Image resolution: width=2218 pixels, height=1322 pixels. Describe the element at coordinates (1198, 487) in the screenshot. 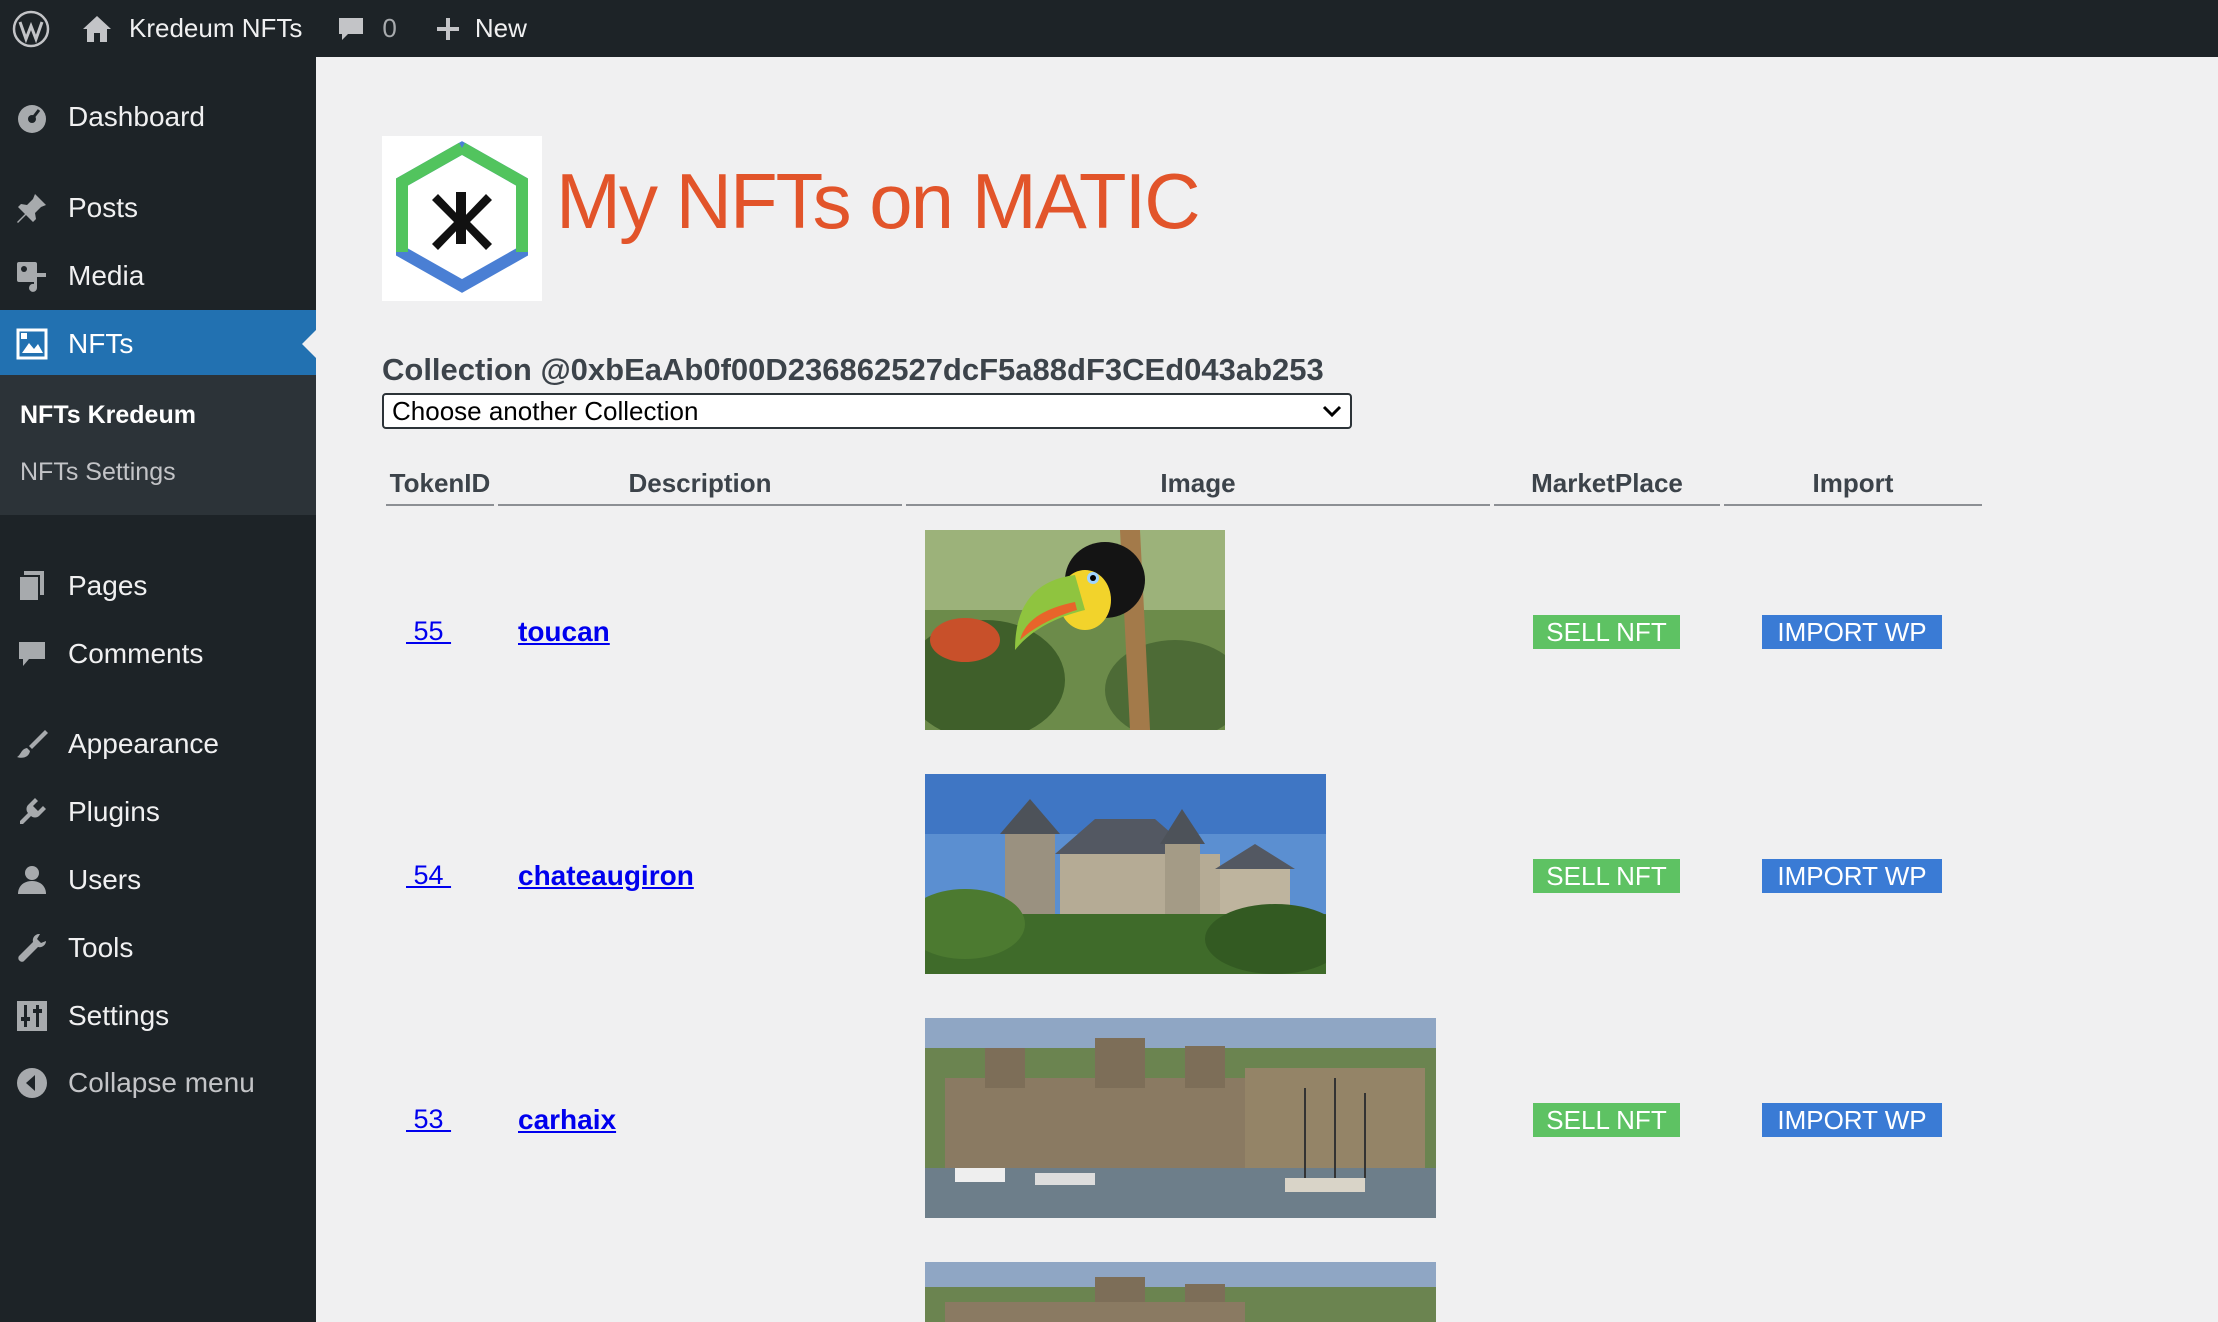

I see `column-header-image: Image` at that location.